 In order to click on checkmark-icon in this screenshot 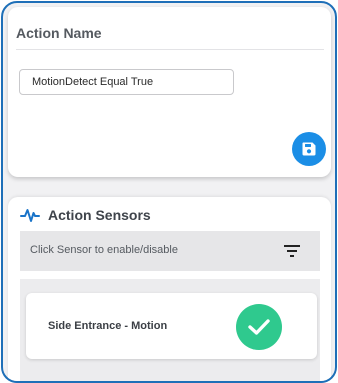, I will do `click(259, 327)`.